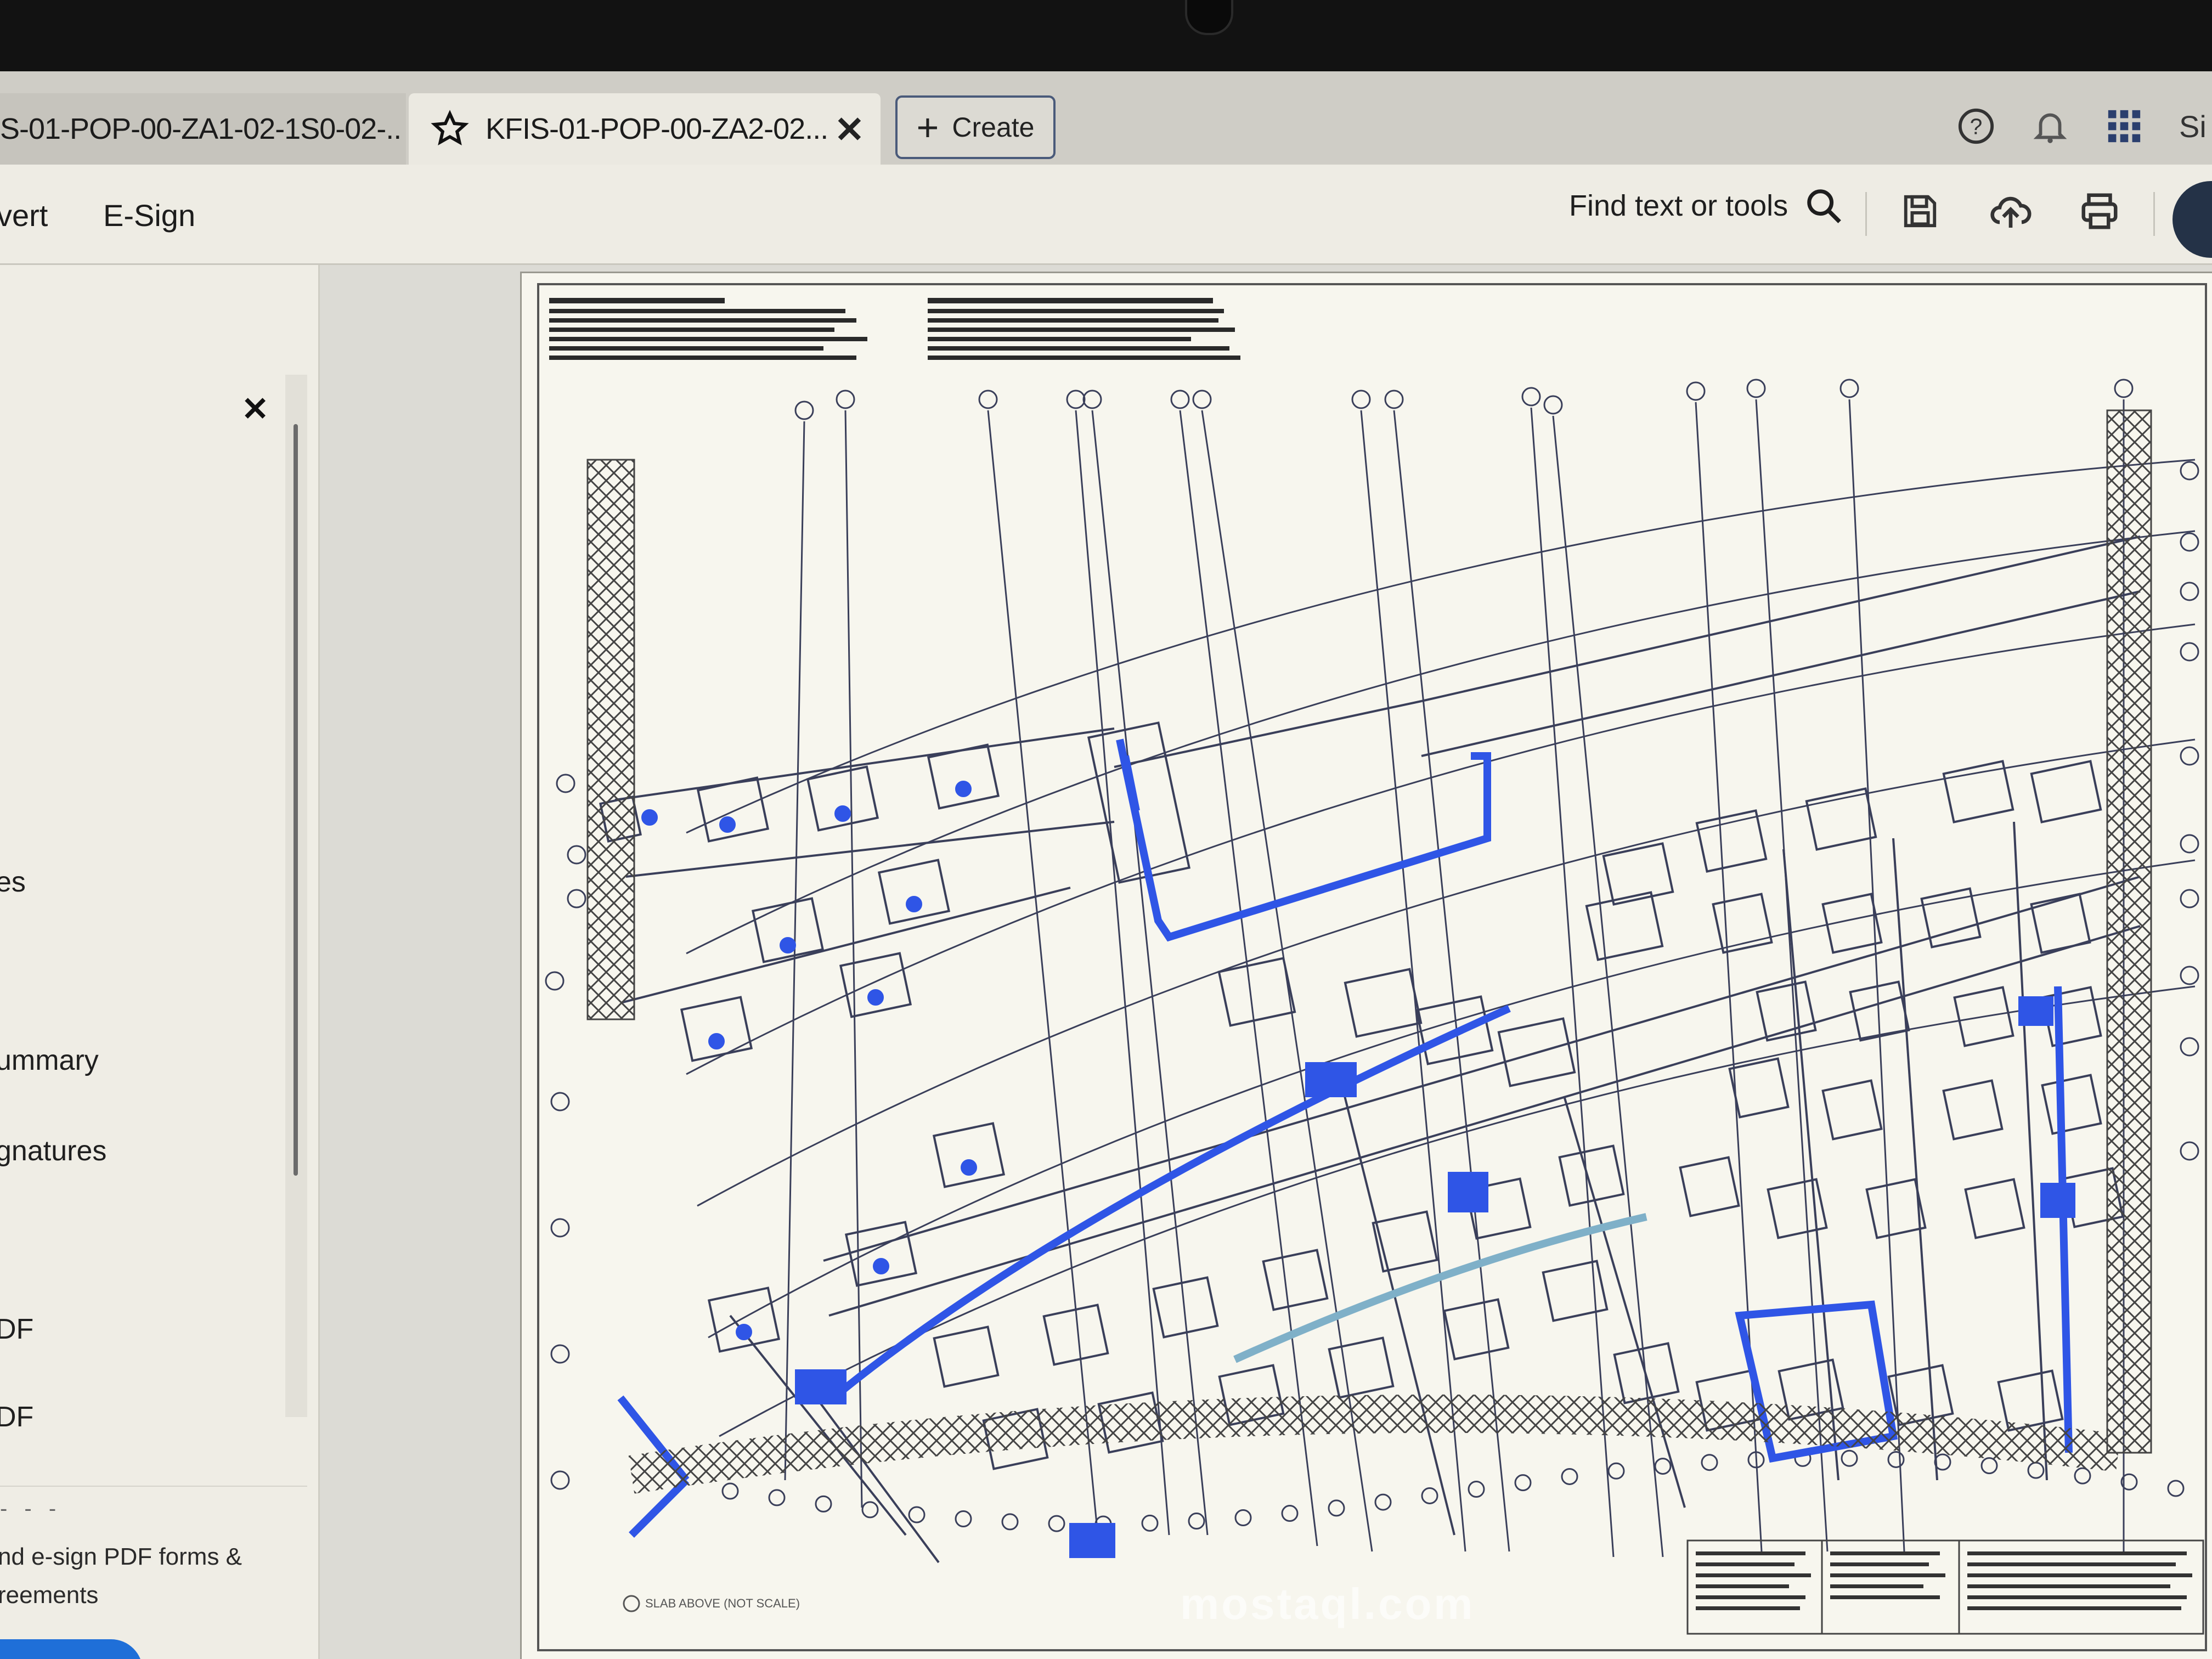 The width and height of the screenshot is (2212, 1659). I want to click on footer-note: SLAB ABOVE (NOT SCALE), so click(723, 1603).